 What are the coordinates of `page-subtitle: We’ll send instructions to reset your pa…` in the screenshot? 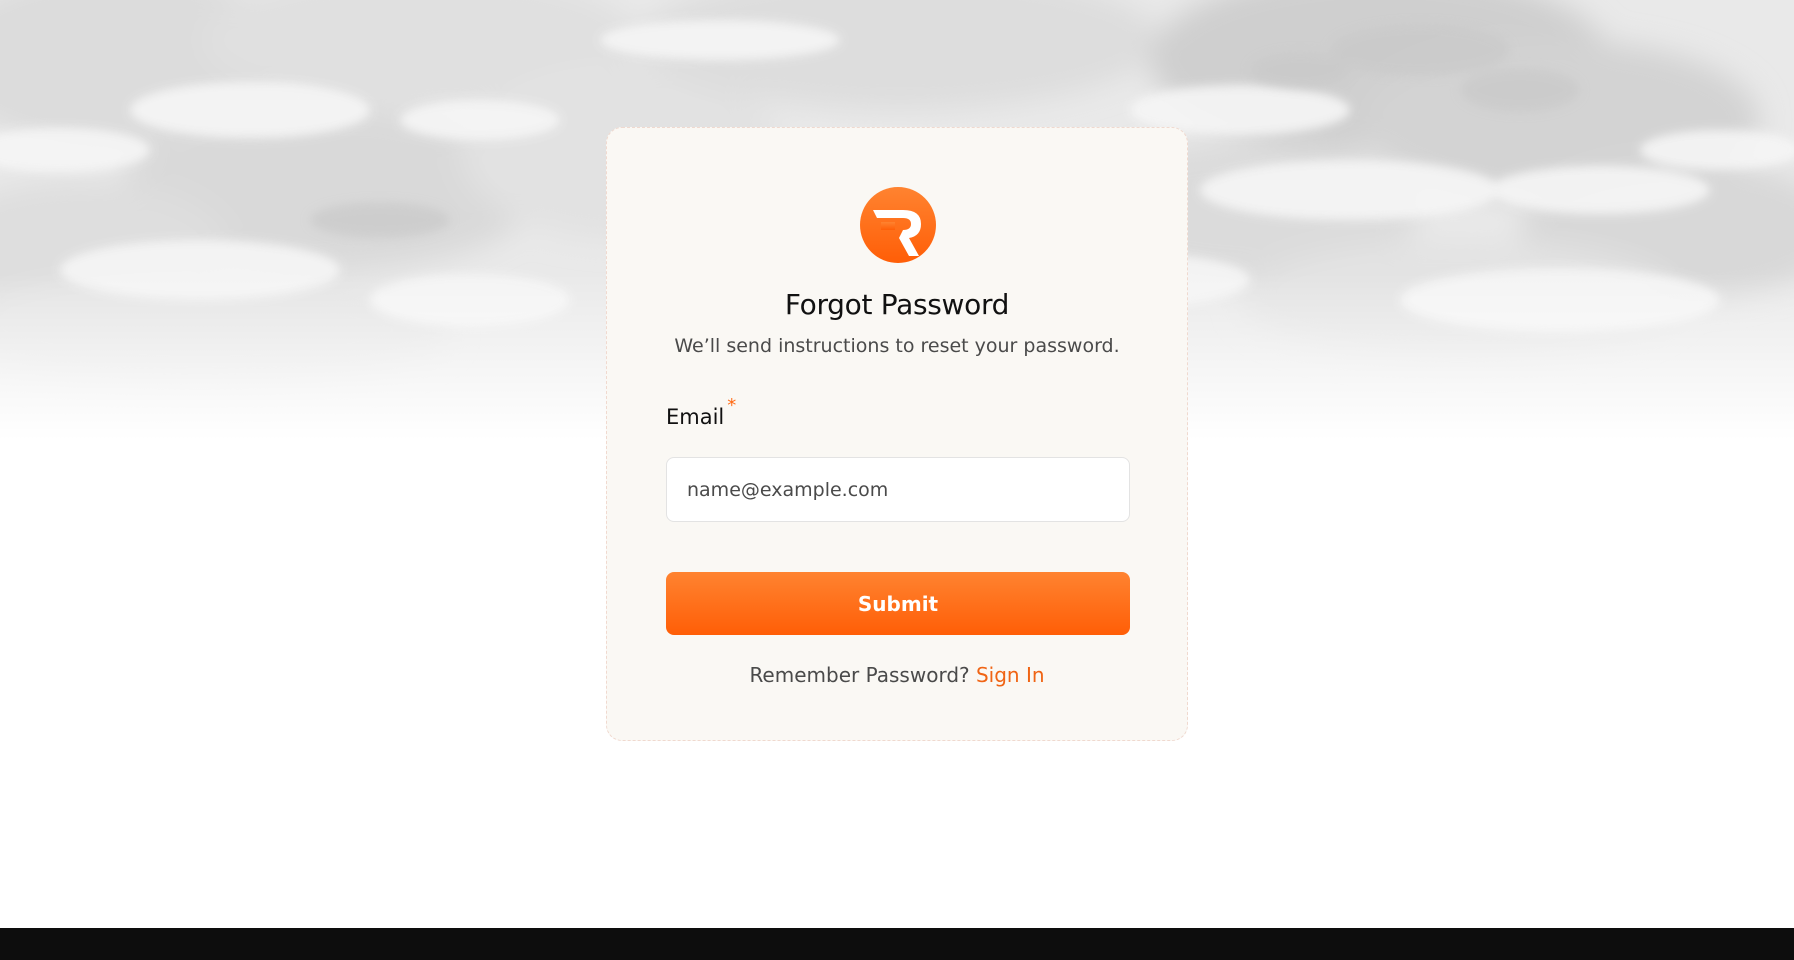 It's located at (897, 346).